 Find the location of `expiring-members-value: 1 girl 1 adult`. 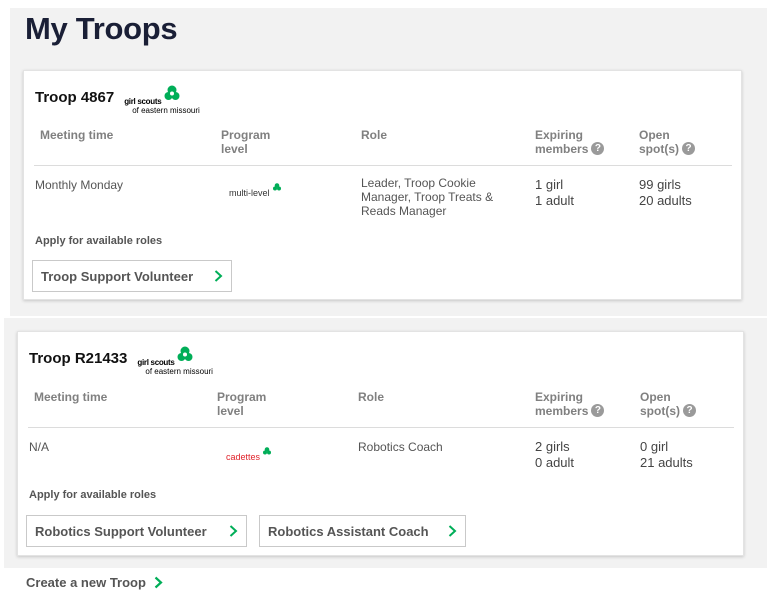

expiring-members-value: 1 girl 1 adult is located at coordinates (555, 192).